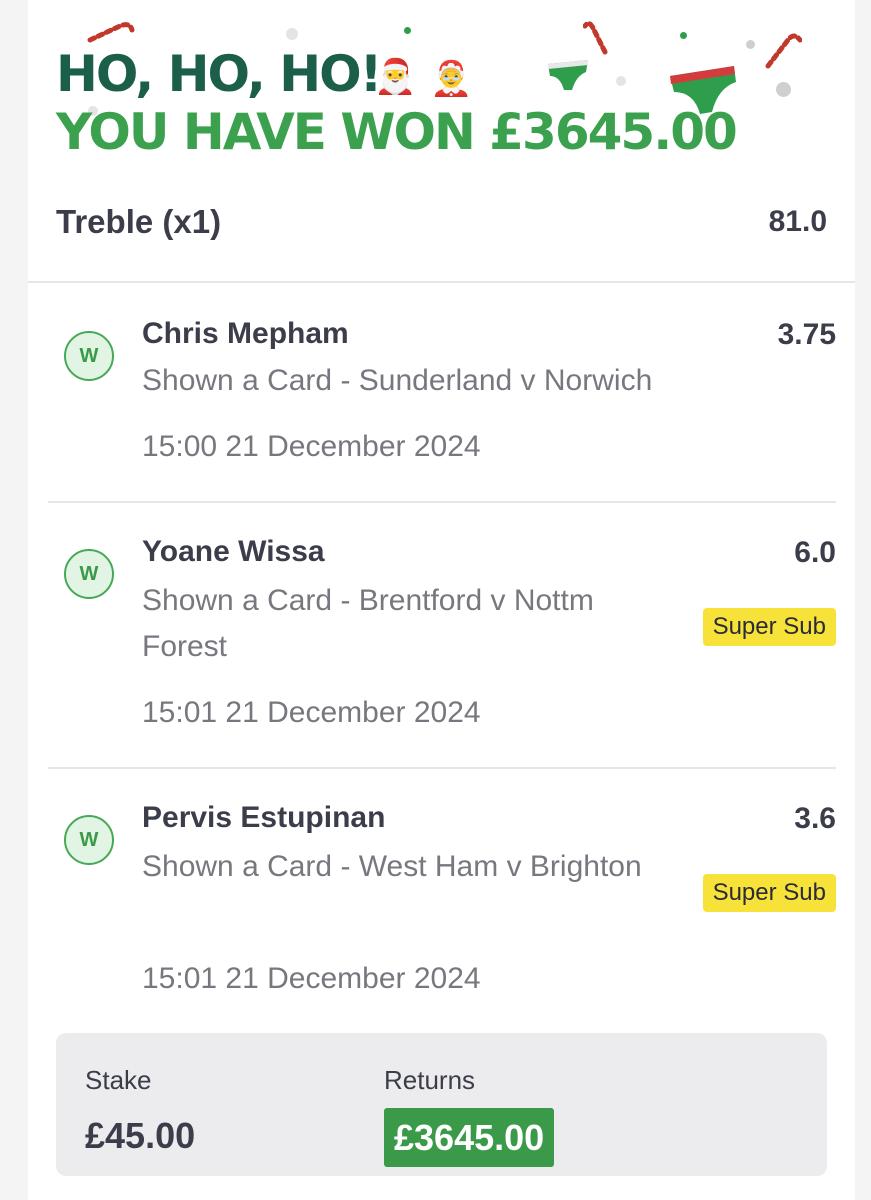  Describe the element at coordinates (815, 552) in the screenshot. I see `selection-odds: 6.0` at that location.